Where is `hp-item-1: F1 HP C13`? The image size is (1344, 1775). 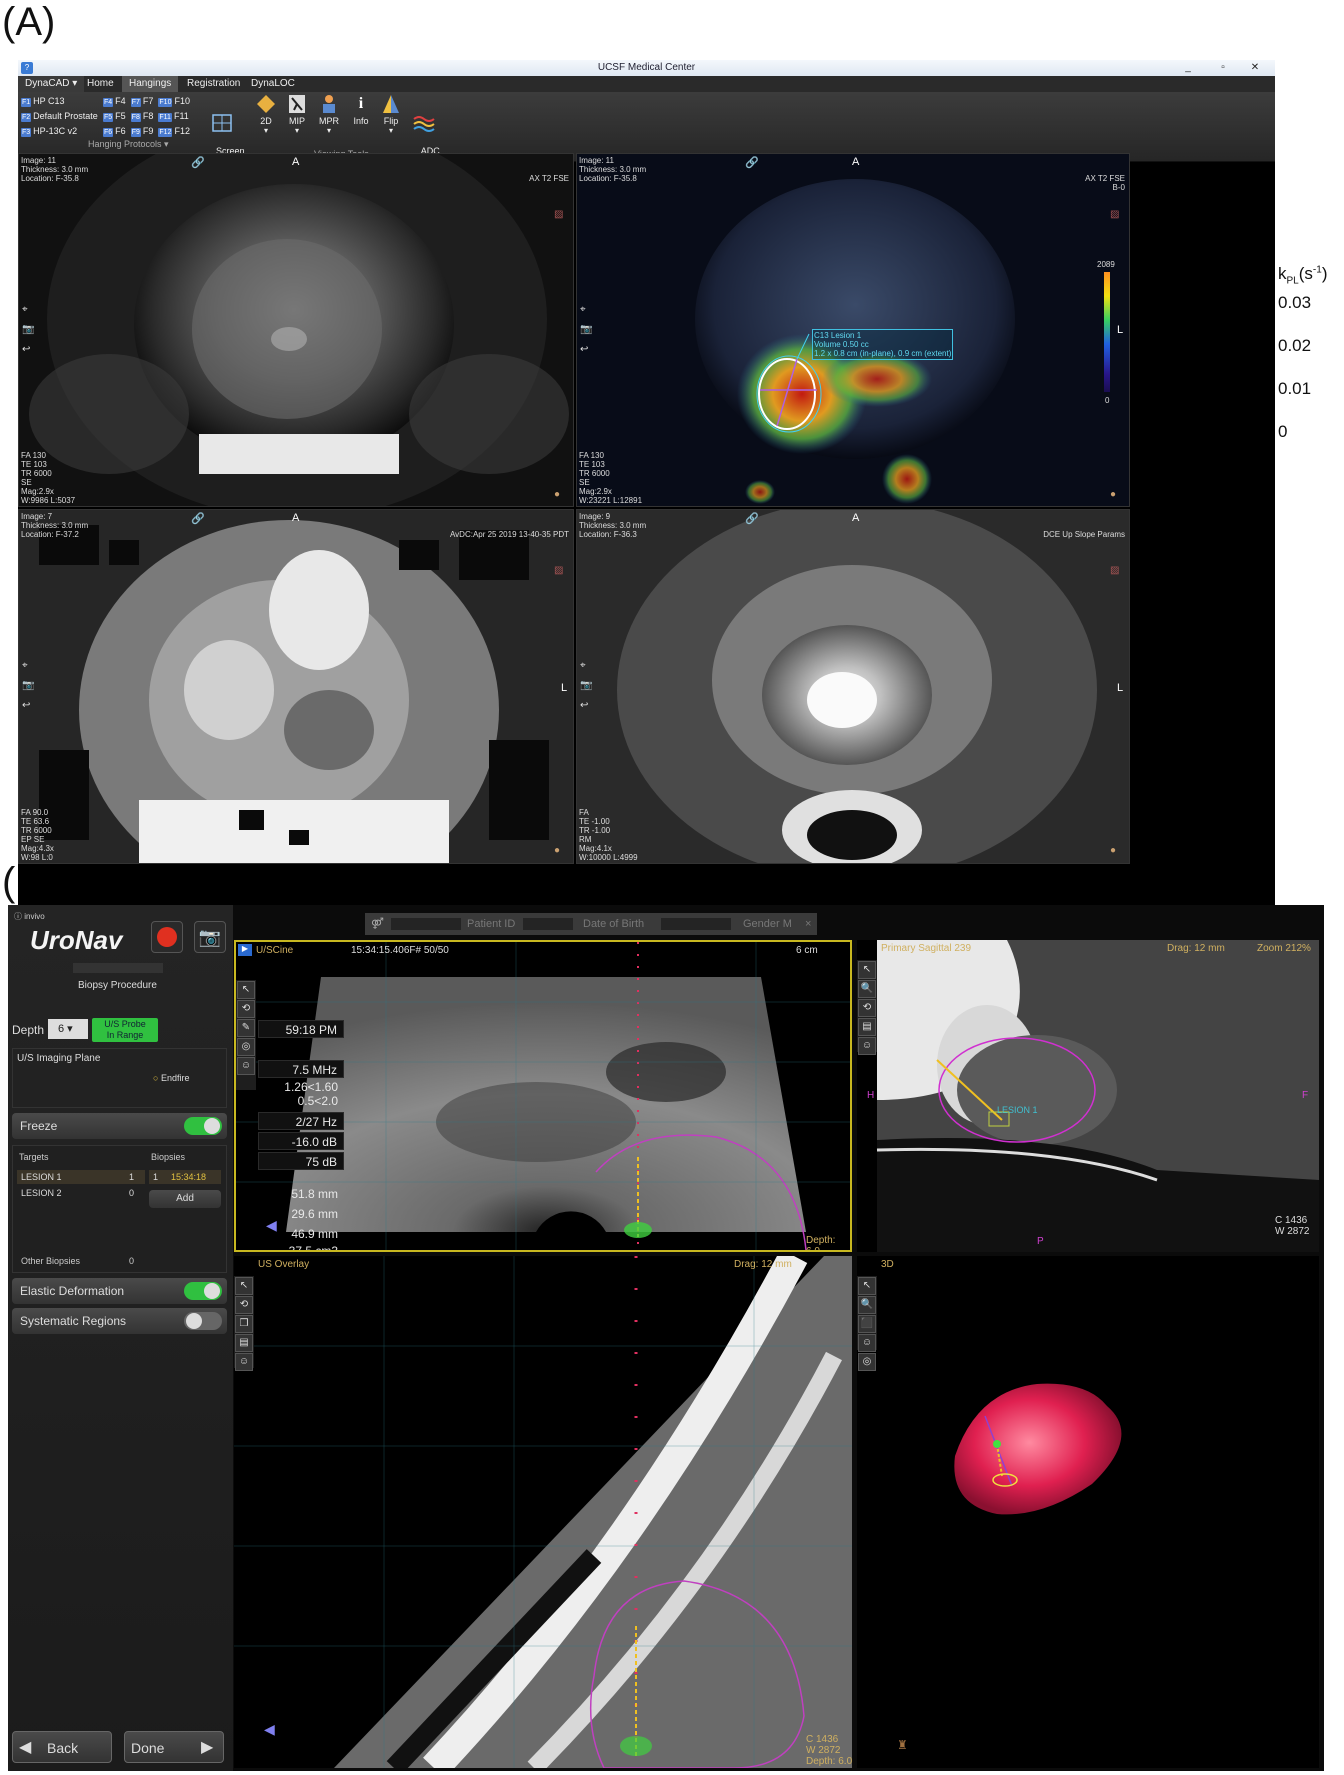
hp-item-1: F1 HP C13 is located at coordinates (43, 101).